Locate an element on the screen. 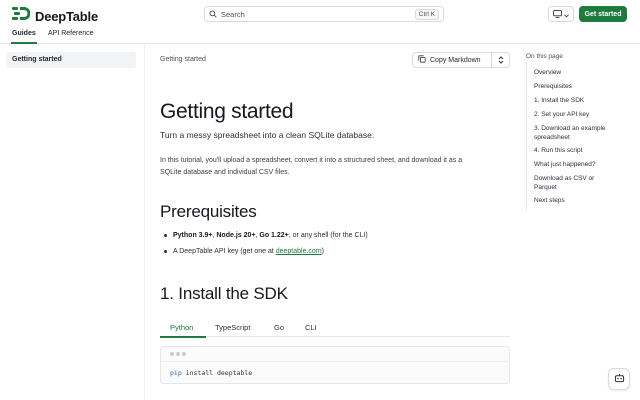 The image size is (640, 400). tab-guides: Guides is located at coordinates (24, 33).